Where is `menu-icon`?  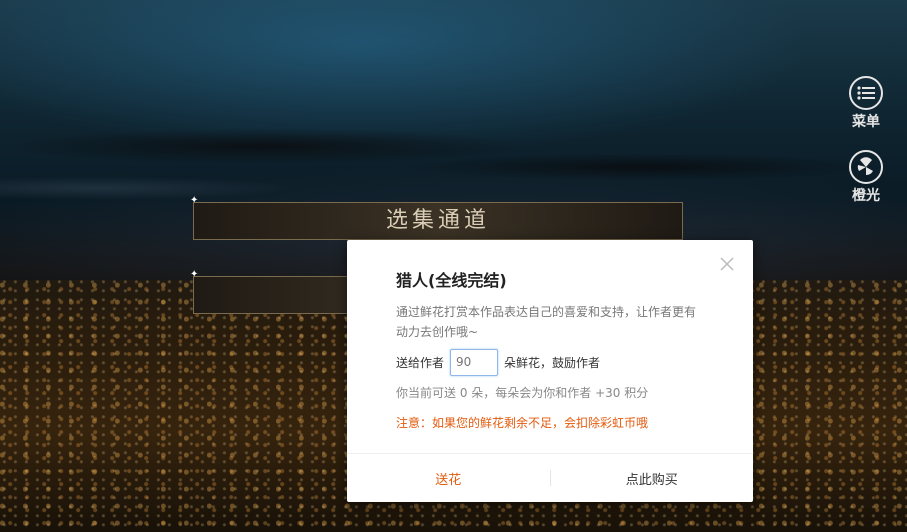 menu-icon is located at coordinates (866, 93).